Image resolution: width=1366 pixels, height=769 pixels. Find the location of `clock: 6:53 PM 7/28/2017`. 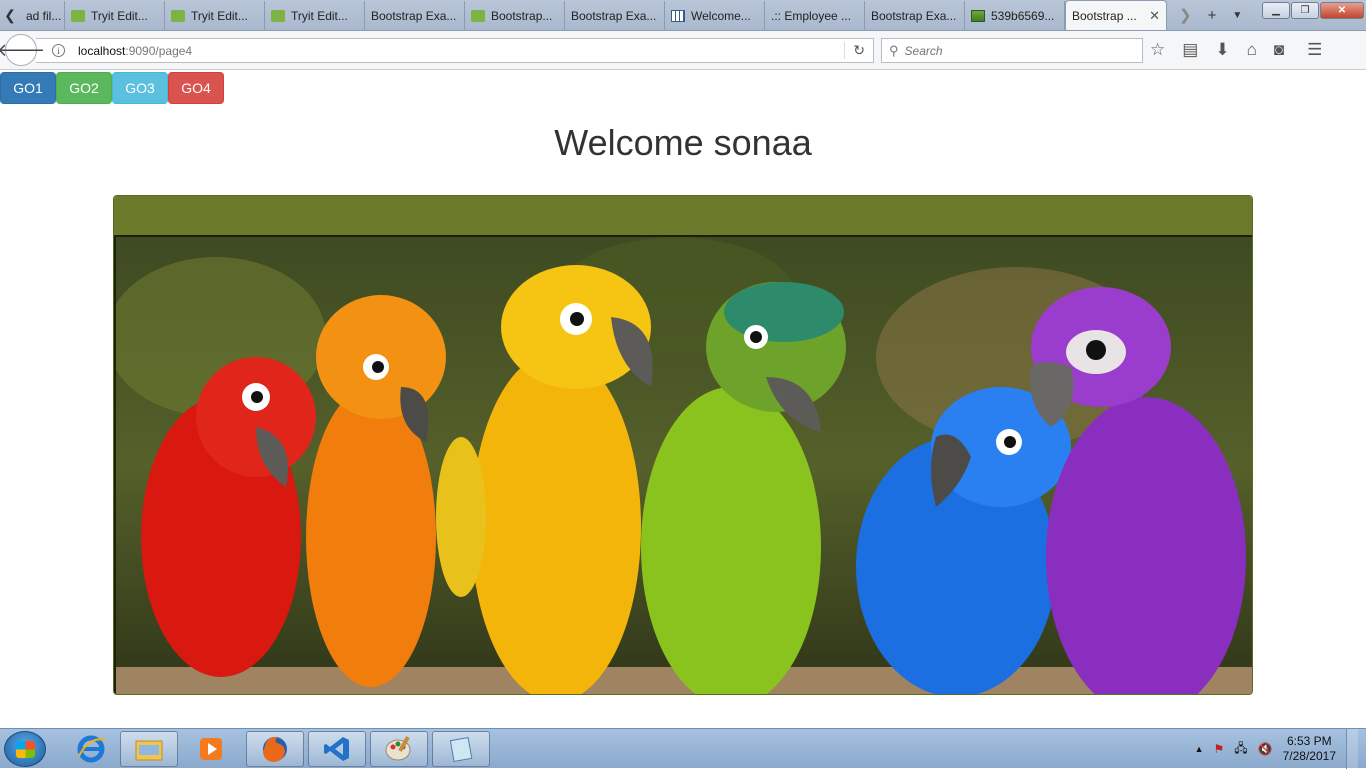

clock: 6:53 PM 7/28/2017 is located at coordinates (1309, 749).